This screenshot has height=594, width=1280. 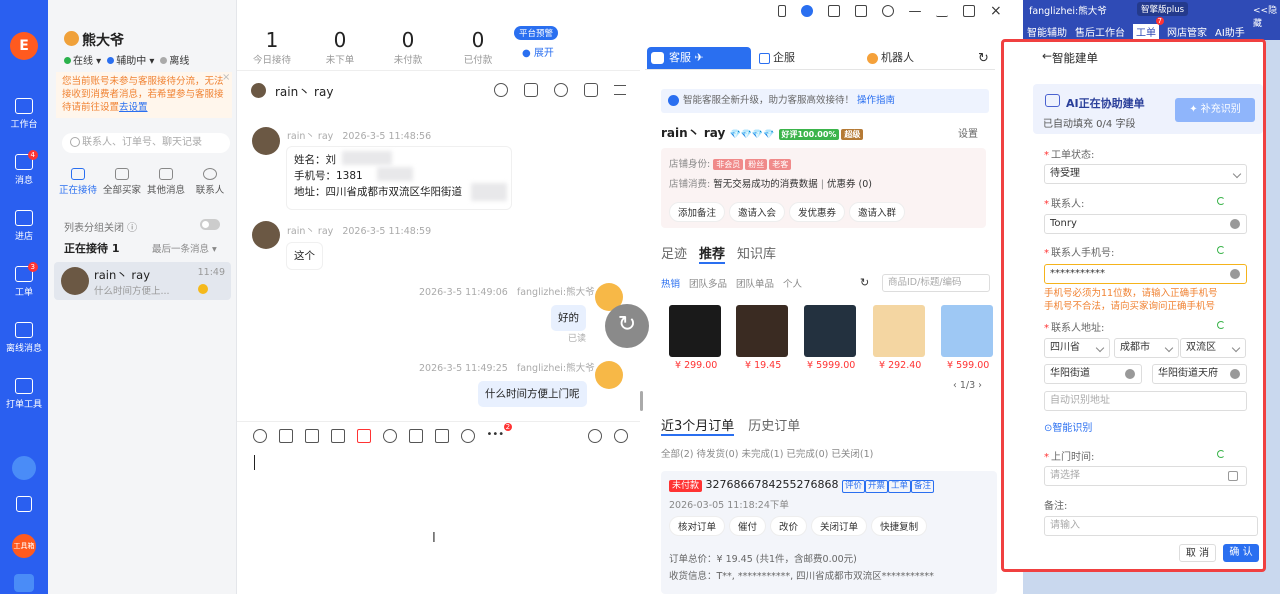 What do you see at coordinates (538, 51) in the screenshot?
I see `expand-button: ● 展开` at bounding box center [538, 51].